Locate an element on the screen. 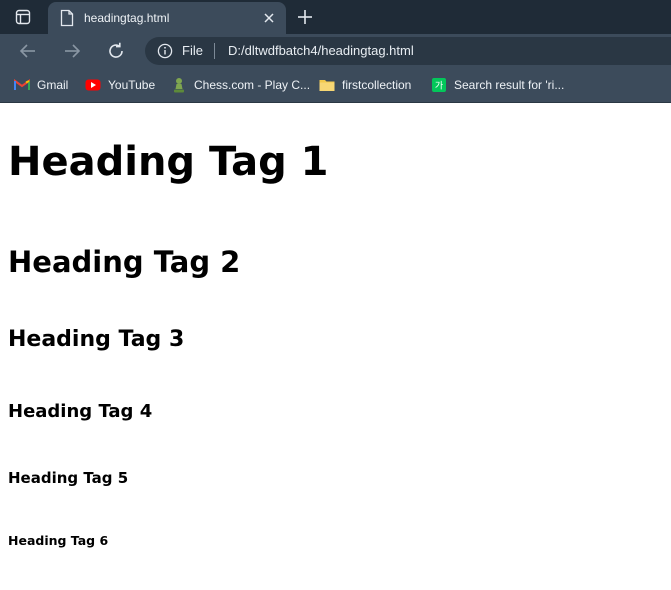  heading-1: Heading Tag 1 is located at coordinates (168, 162).